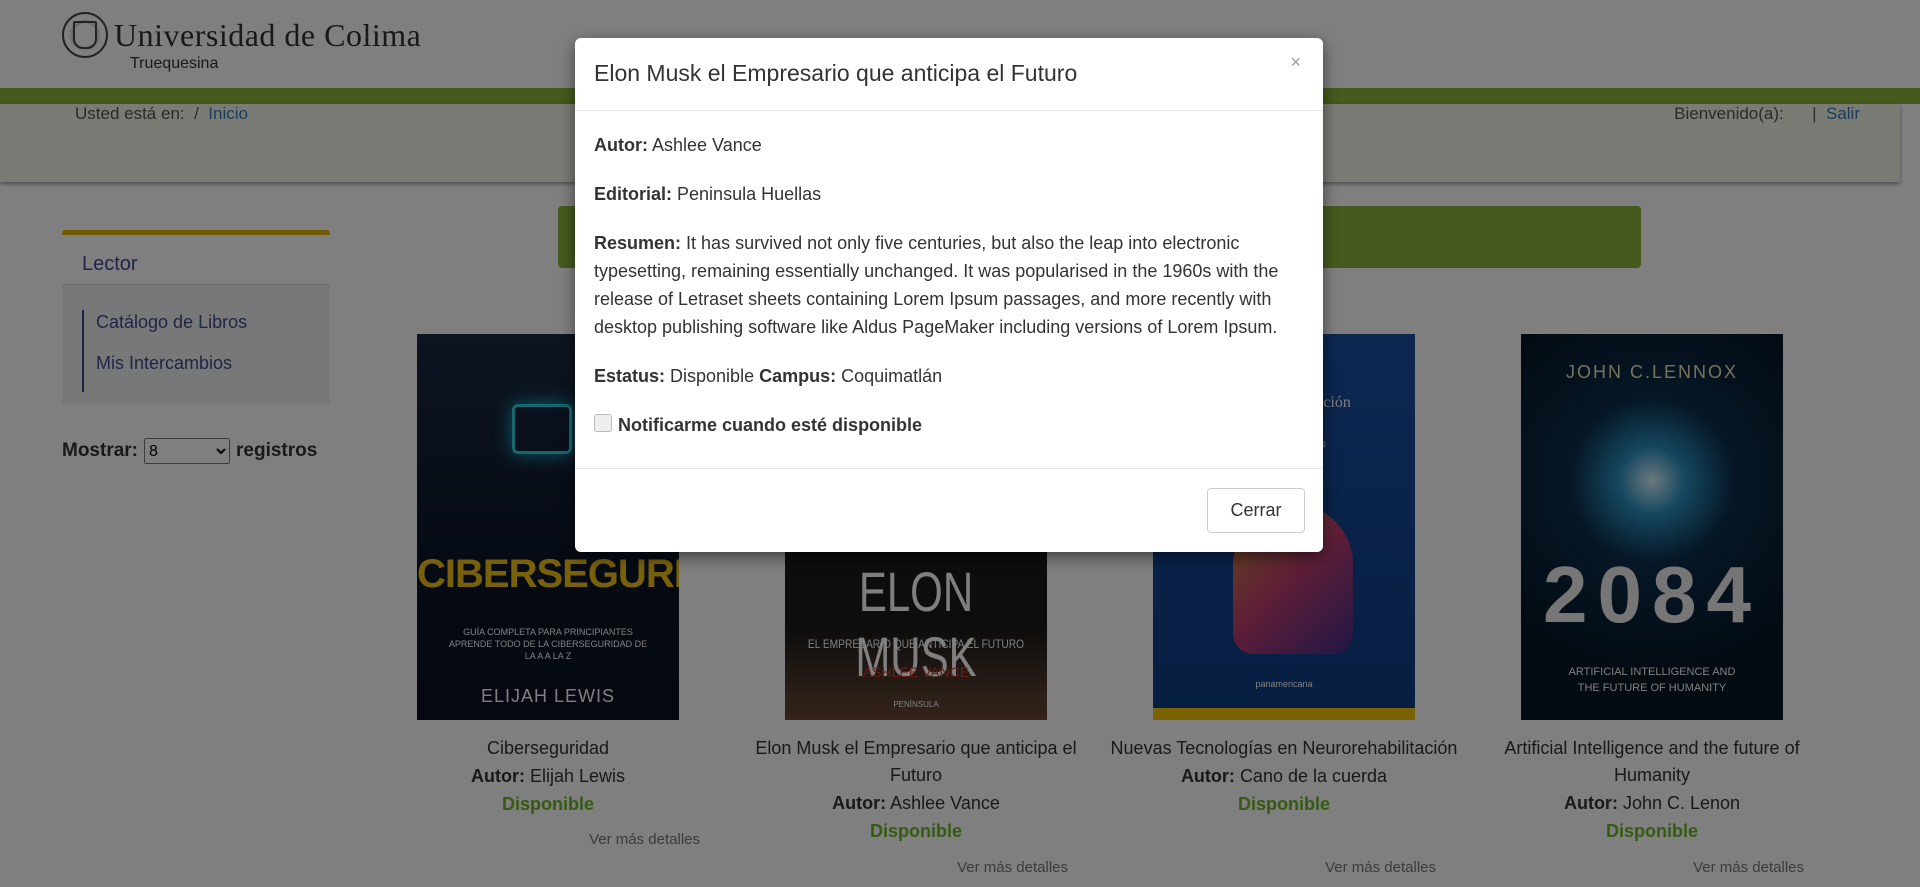 This screenshot has width=1920, height=887. Describe the element at coordinates (770, 425) in the screenshot. I see `notify-label: Notificarme cuando esté disponible` at that location.